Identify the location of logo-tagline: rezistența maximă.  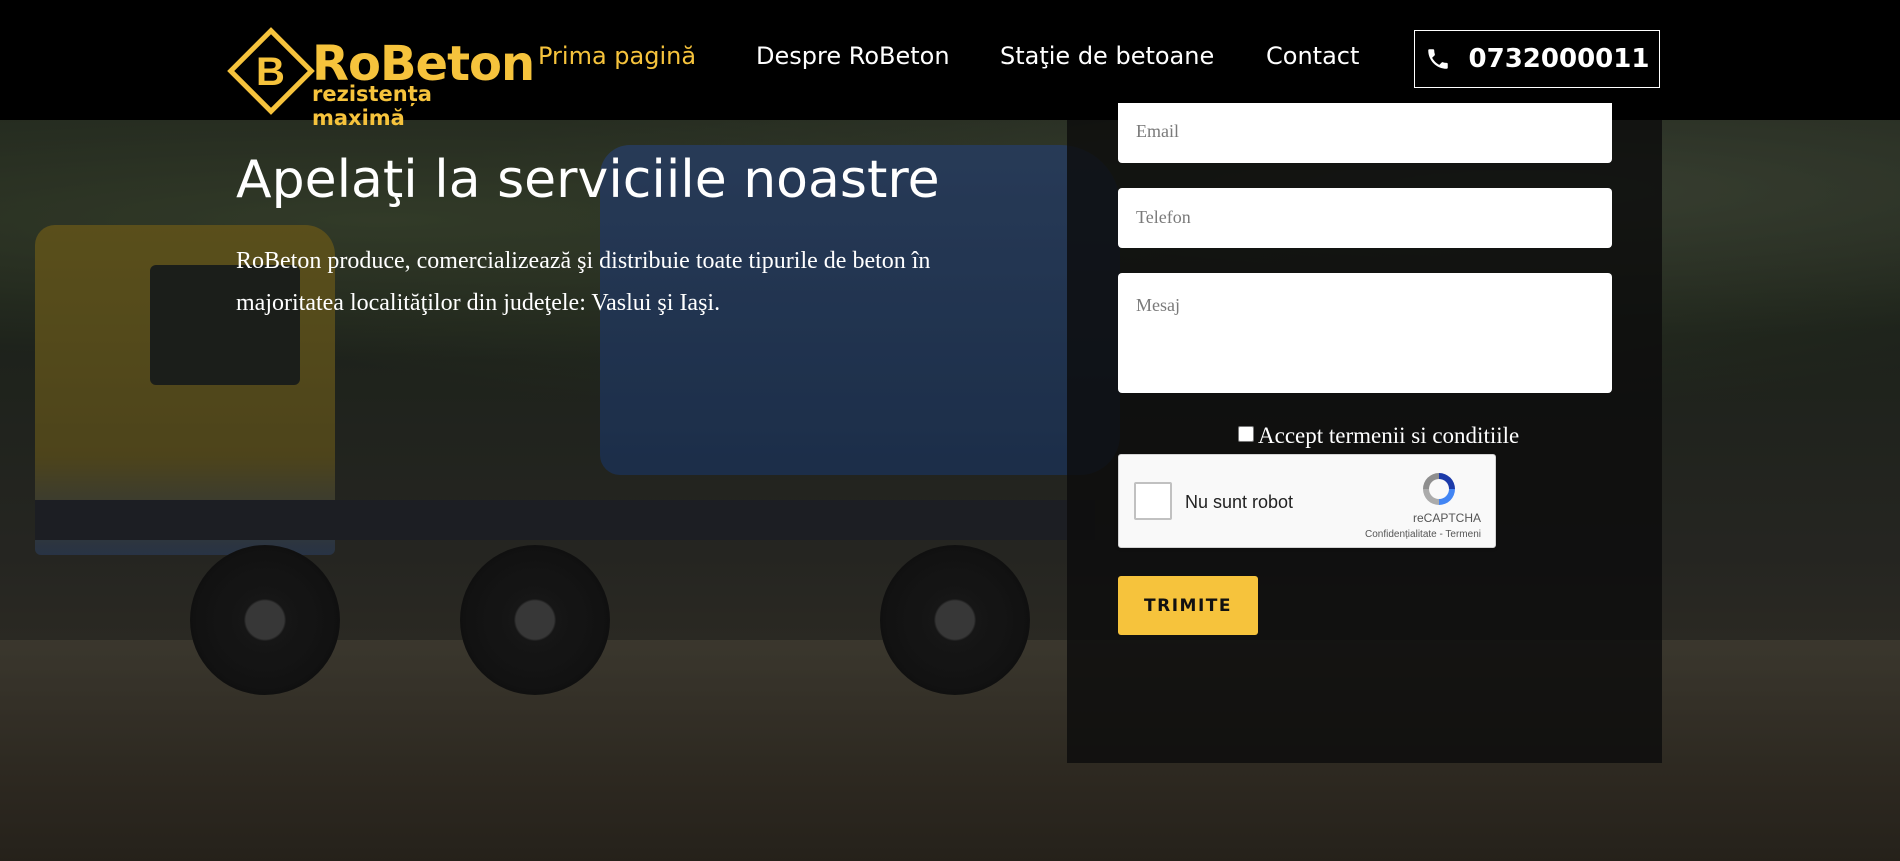
(372, 106).